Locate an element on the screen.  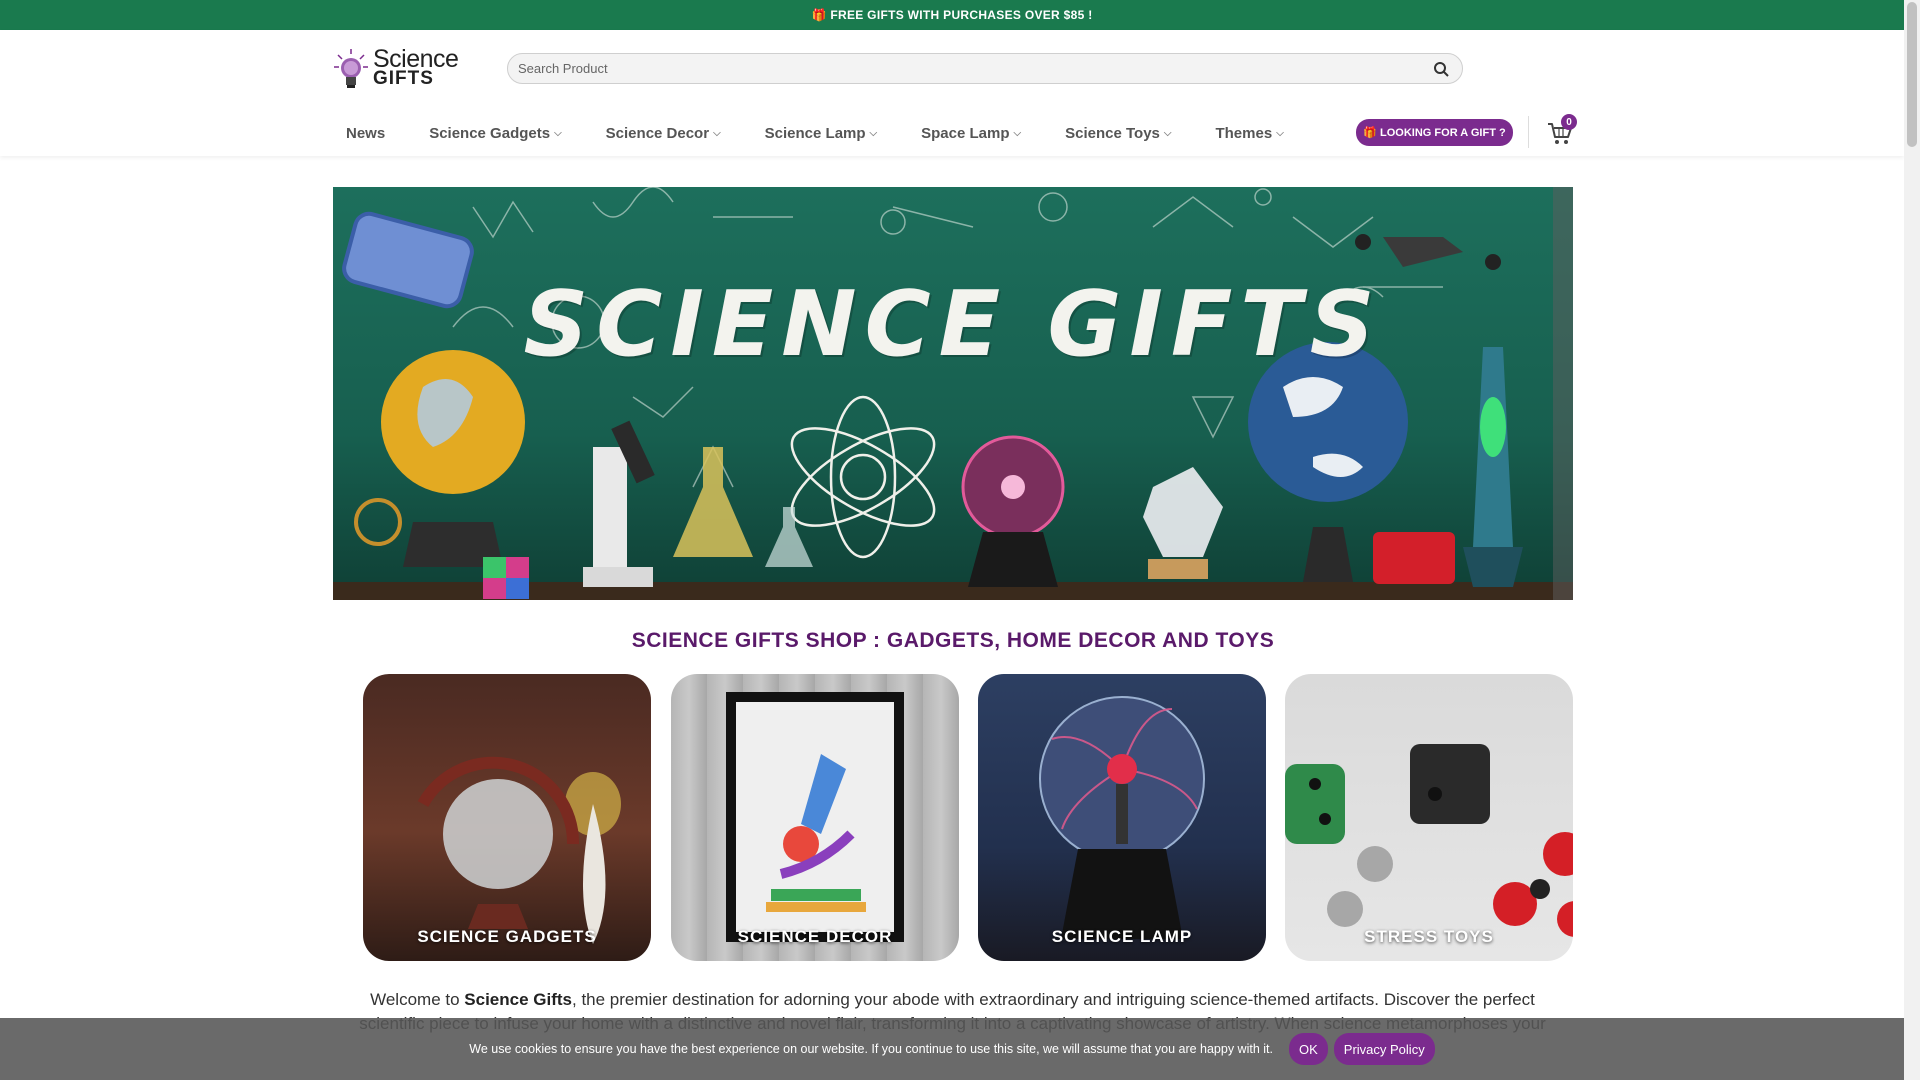
looking-for-gift-button: 🎁 LOOKING FOR A GIFT ? is located at coordinates (1434, 132).